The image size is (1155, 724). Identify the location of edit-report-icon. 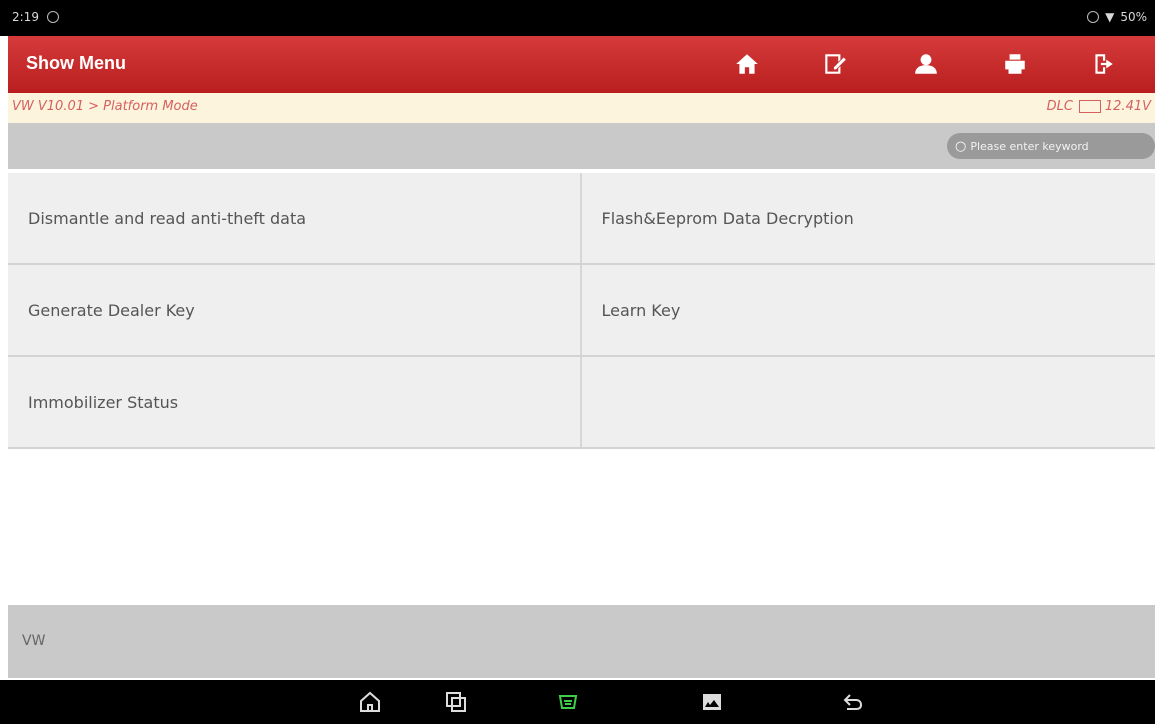
(835, 64).